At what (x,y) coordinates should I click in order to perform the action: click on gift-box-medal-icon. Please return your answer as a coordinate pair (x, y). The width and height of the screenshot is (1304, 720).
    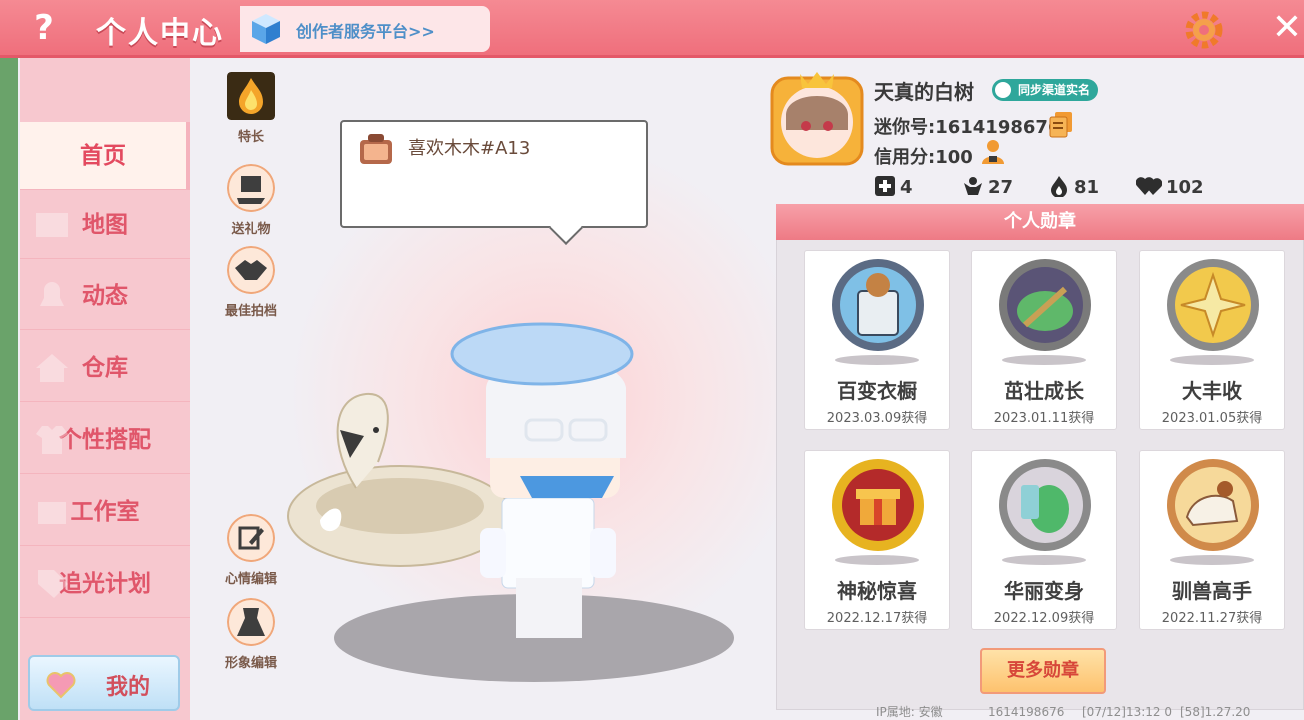
    Looking at the image, I should click on (878, 505).